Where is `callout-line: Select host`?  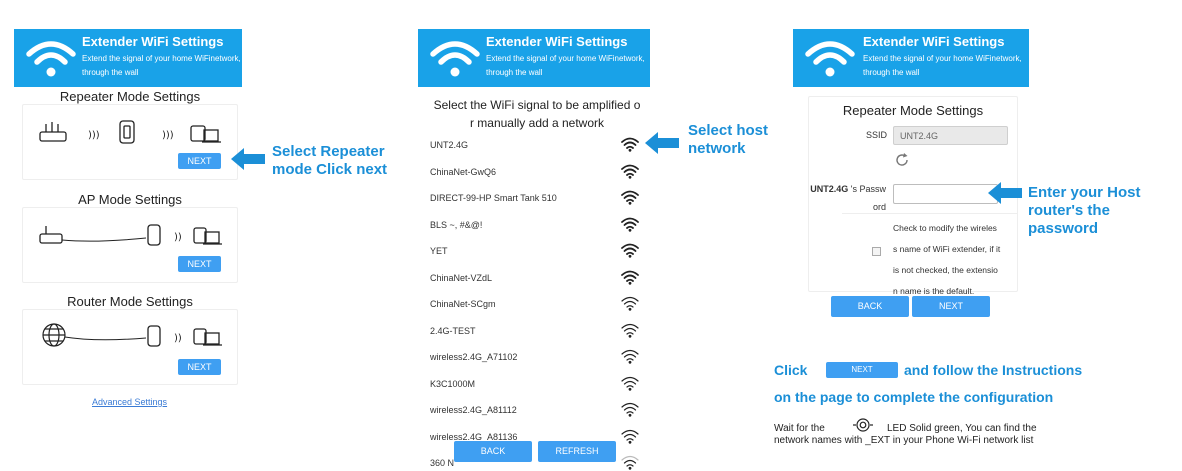
callout-line: Select host is located at coordinates (728, 130).